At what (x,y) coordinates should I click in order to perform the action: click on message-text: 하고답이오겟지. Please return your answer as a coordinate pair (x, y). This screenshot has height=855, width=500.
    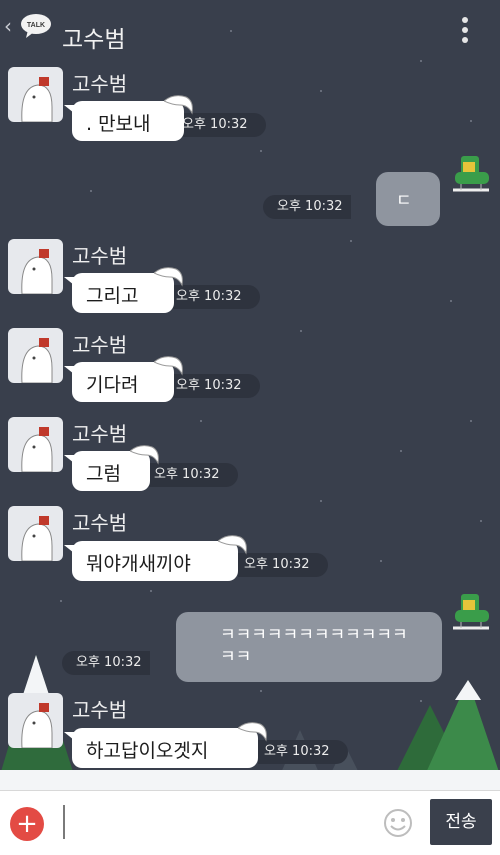
    Looking at the image, I should click on (147, 751).